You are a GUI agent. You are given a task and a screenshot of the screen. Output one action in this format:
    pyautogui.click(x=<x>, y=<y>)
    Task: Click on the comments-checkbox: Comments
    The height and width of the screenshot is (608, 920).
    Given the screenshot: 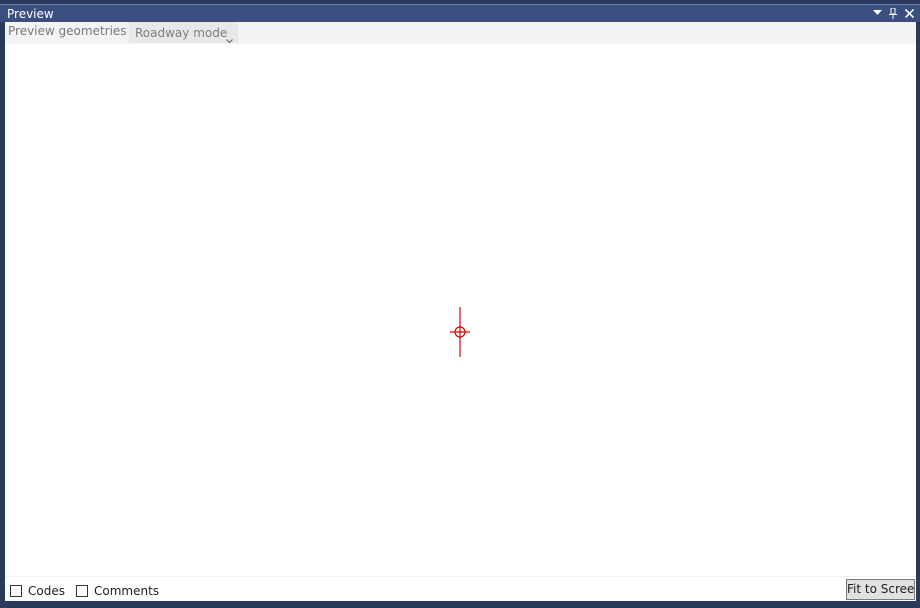 What is the action you would take?
    pyautogui.click(x=117, y=591)
    